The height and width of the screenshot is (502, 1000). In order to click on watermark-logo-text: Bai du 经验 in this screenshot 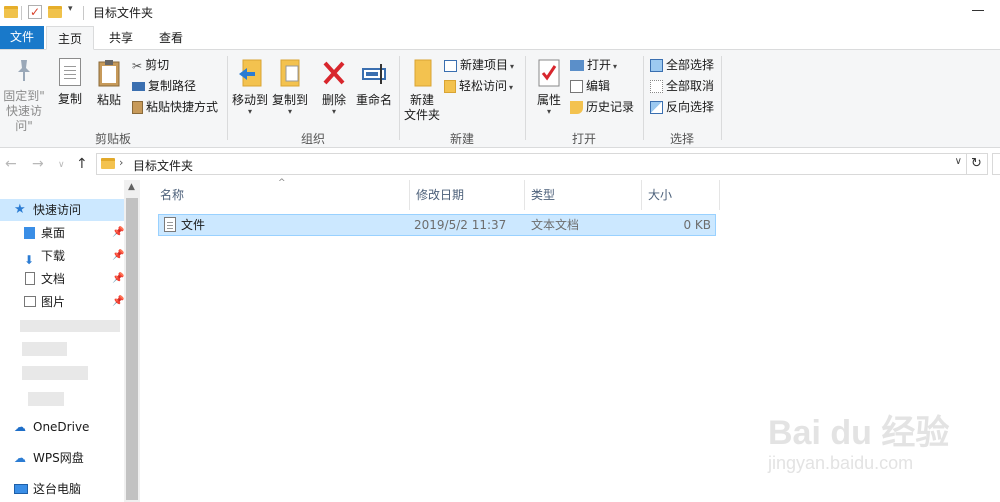, I will do `click(859, 433)`.